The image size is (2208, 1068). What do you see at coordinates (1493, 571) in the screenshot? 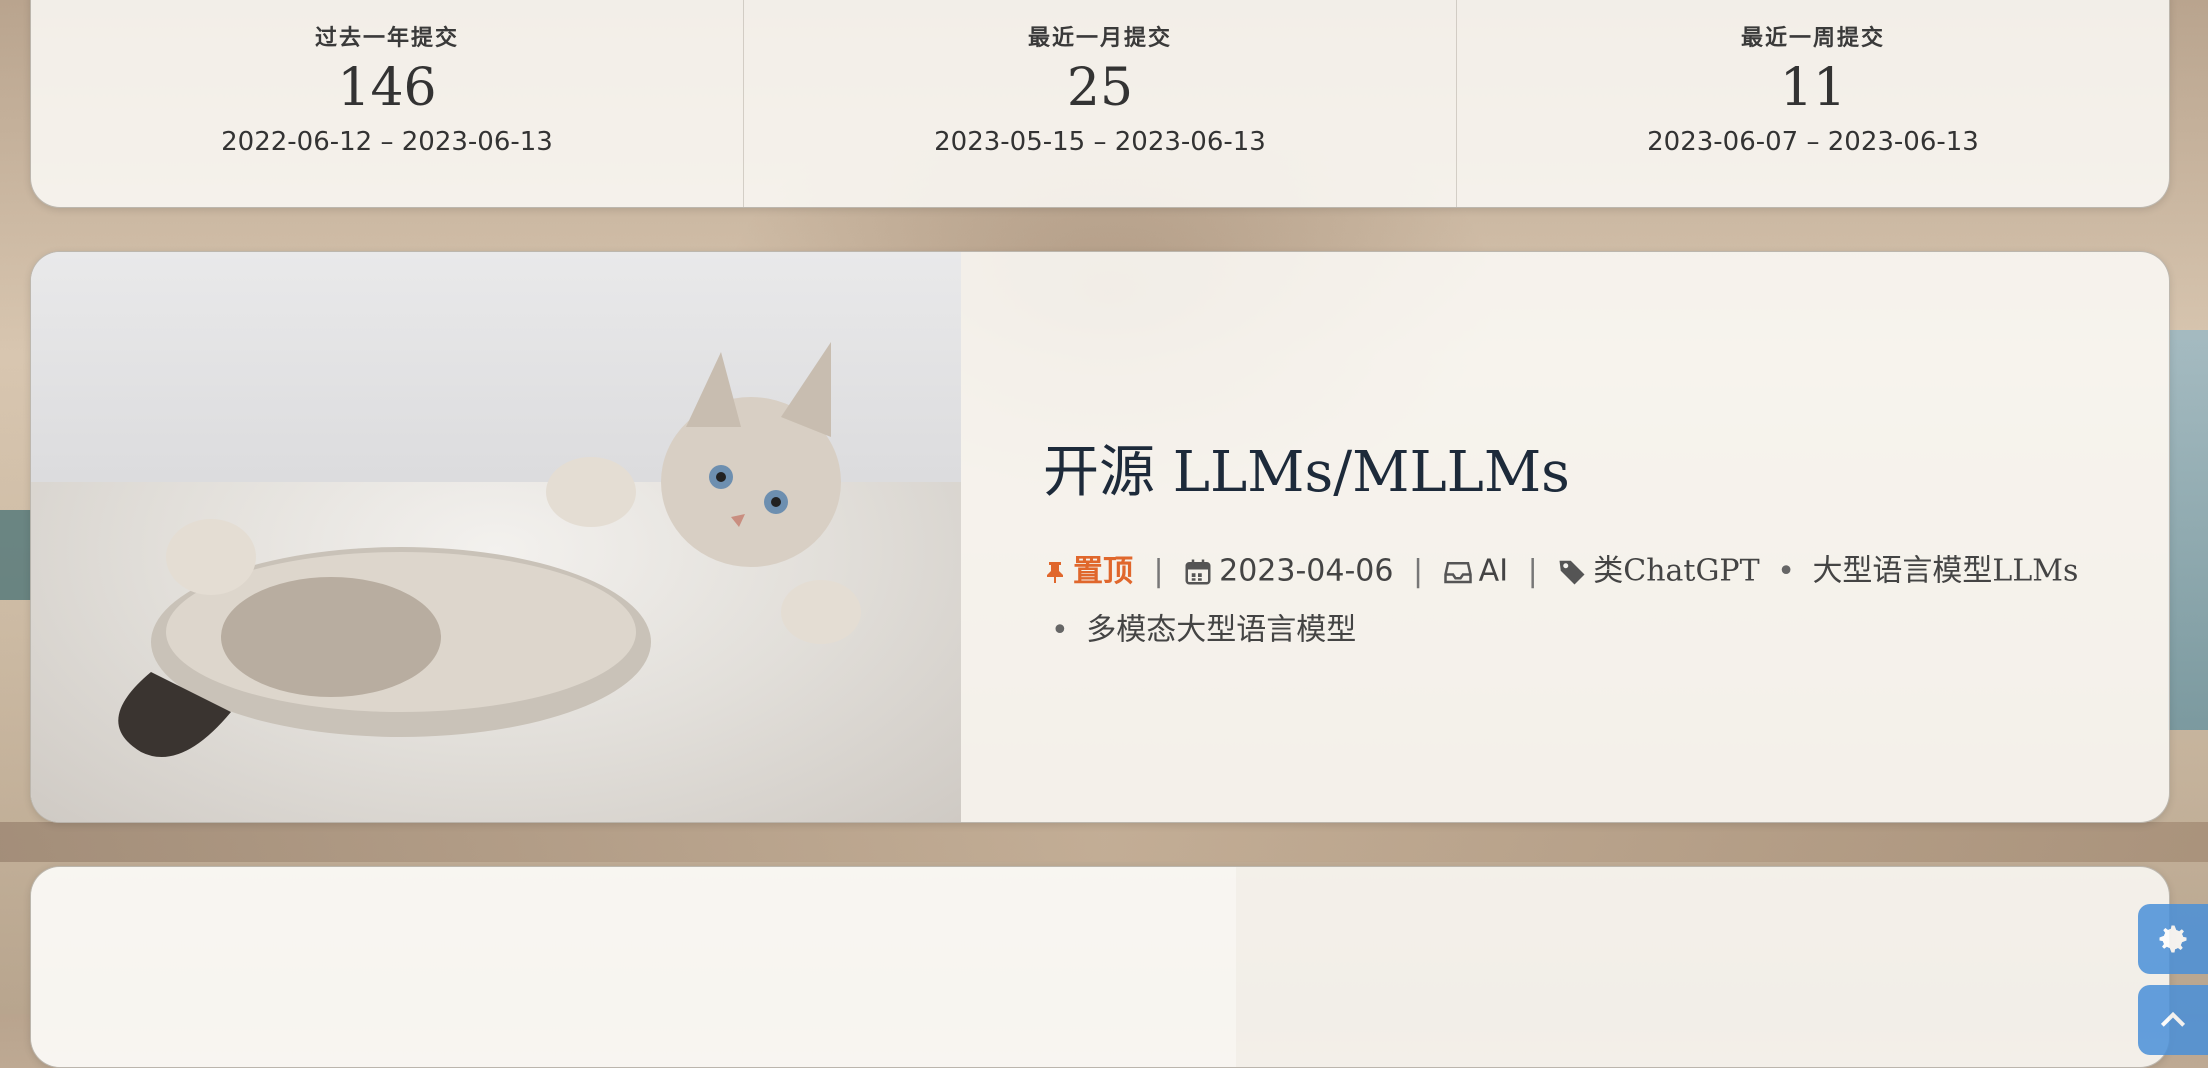
I see `post-category: AI` at bounding box center [1493, 571].